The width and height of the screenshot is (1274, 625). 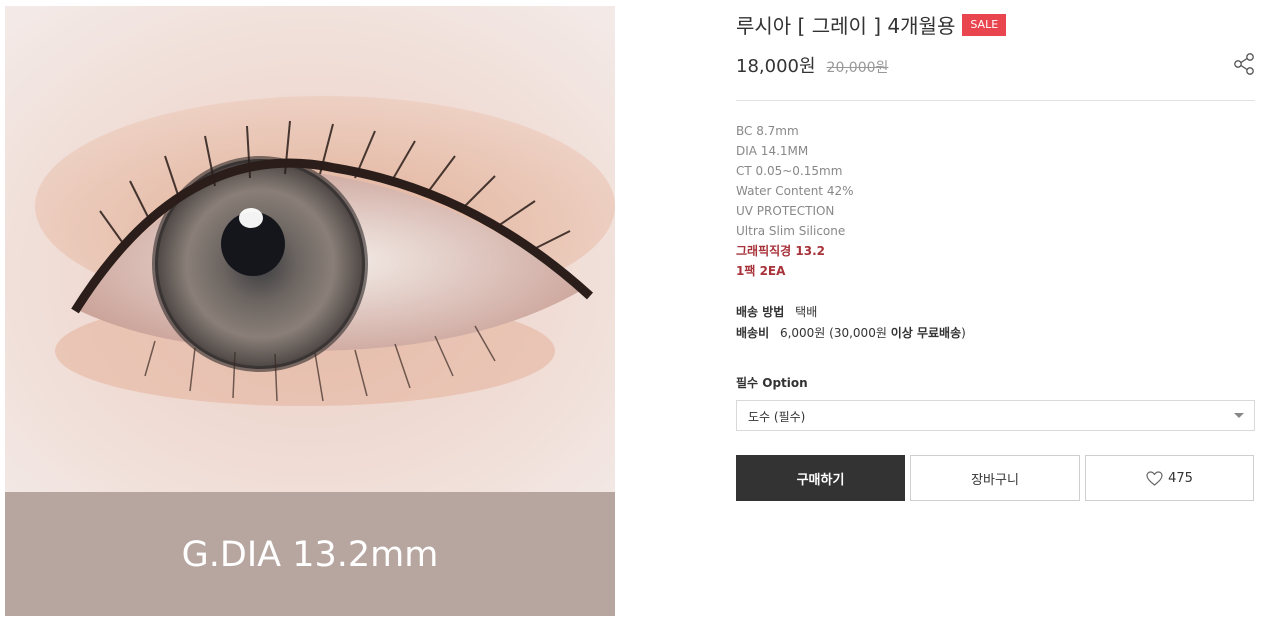 What do you see at coordinates (1154, 478) in the screenshot?
I see `heart-icon` at bounding box center [1154, 478].